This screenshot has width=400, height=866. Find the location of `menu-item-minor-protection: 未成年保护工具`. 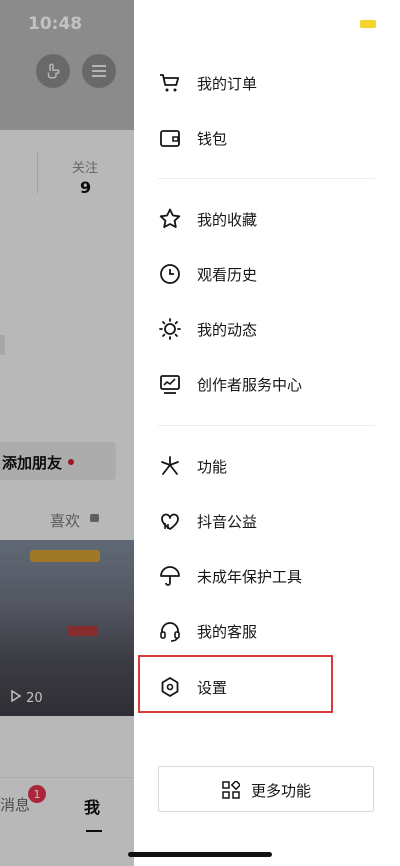

menu-item-minor-protection: 未成年保护工具 is located at coordinates (267, 576).